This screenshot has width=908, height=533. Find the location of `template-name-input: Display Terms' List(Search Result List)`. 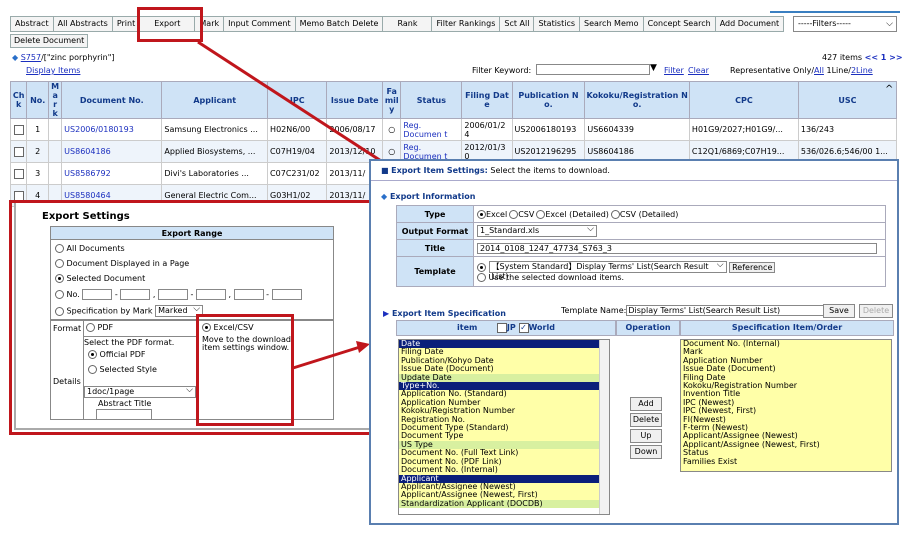

template-name-input: Display Terms' List(Search Result List) is located at coordinates (726, 310).